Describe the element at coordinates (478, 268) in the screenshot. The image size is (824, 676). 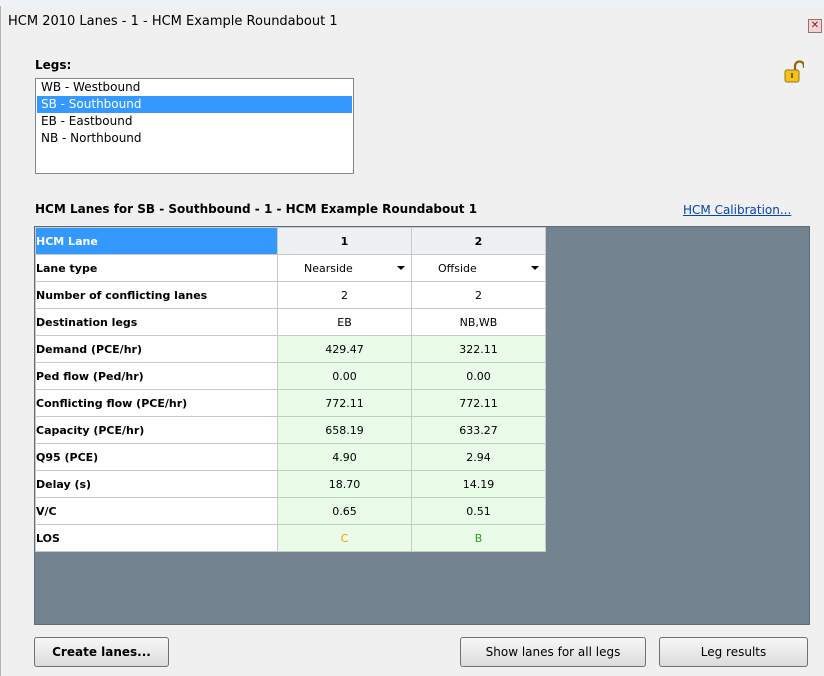
I see `lane-type-dropdown-2: Offside` at that location.